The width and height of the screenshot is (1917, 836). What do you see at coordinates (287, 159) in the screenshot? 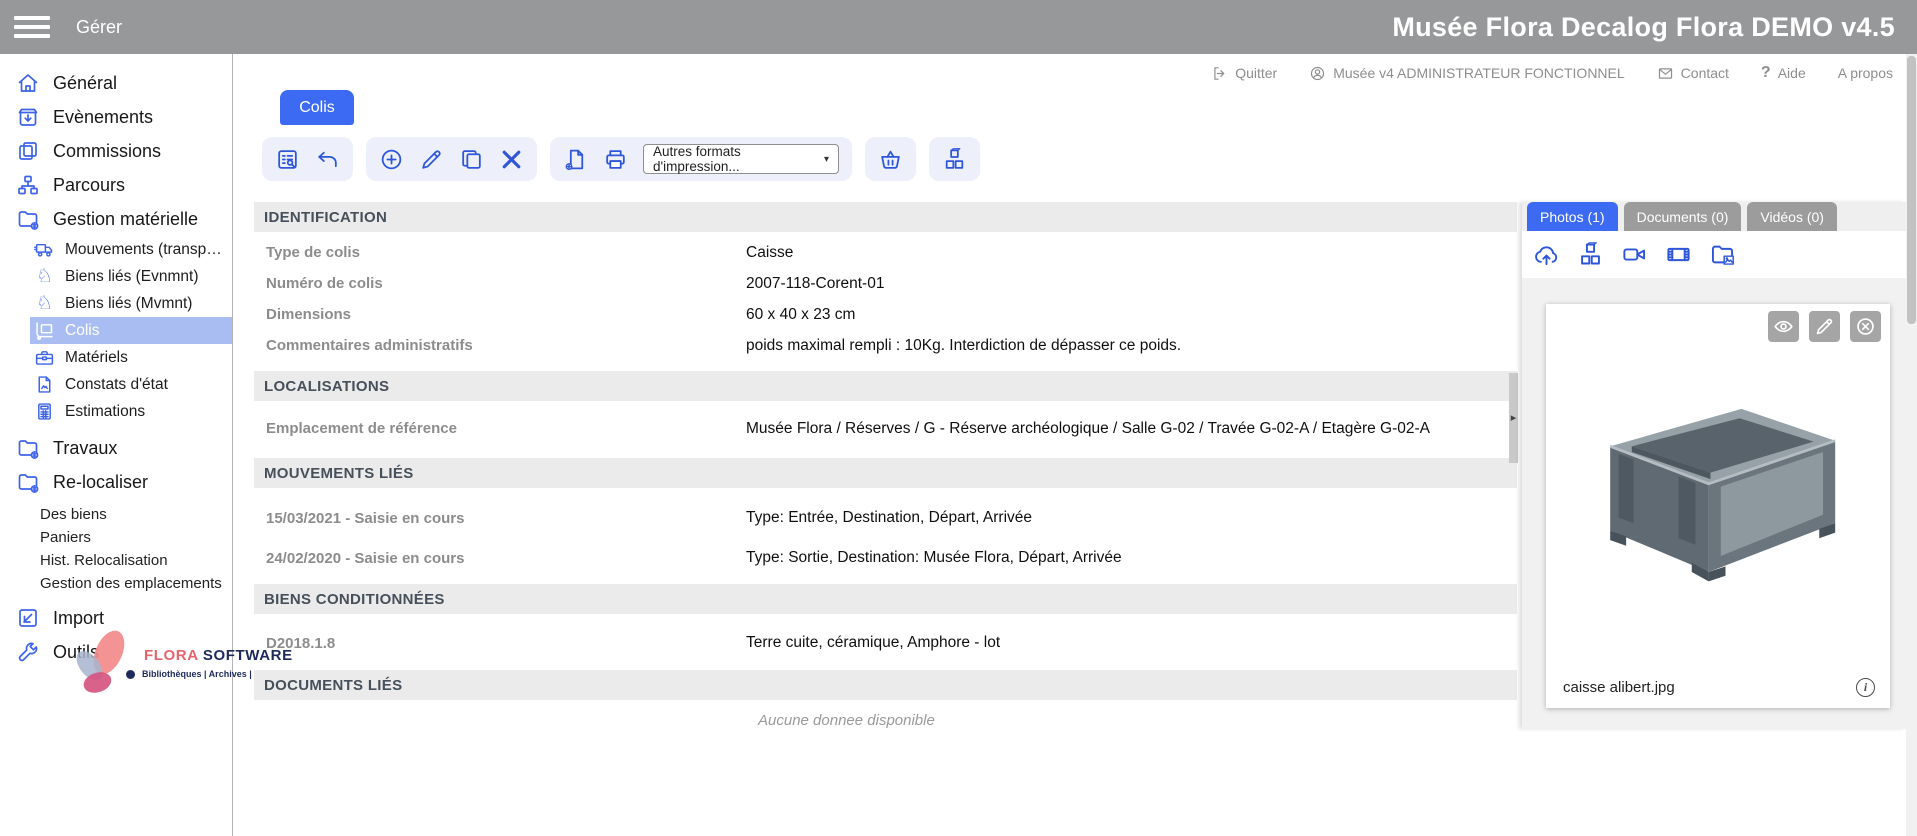
I see `list-search-button` at bounding box center [287, 159].